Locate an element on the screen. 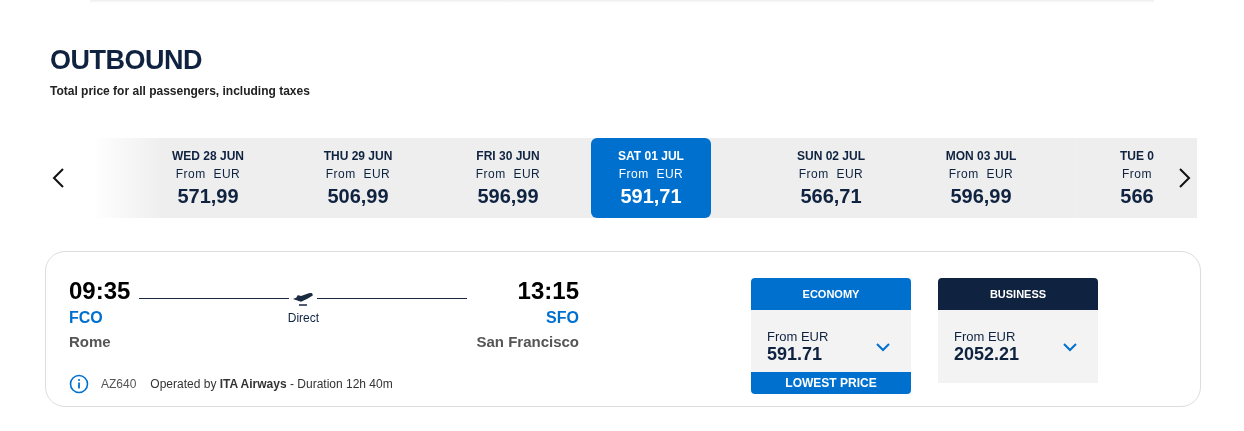 The width and height of the screenshot is (1244, 431). date-tab: SAT 01 JUL From EUR 591,71 is located at coordinates (651, 178).